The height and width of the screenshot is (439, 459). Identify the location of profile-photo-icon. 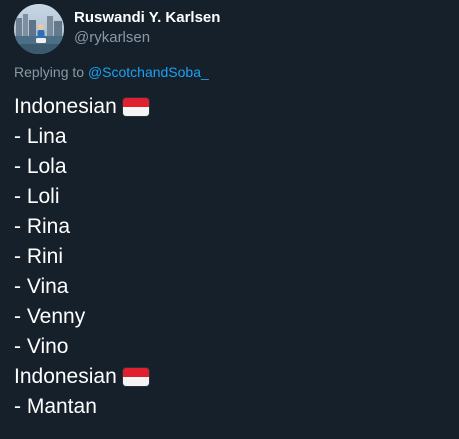
(39, 29).